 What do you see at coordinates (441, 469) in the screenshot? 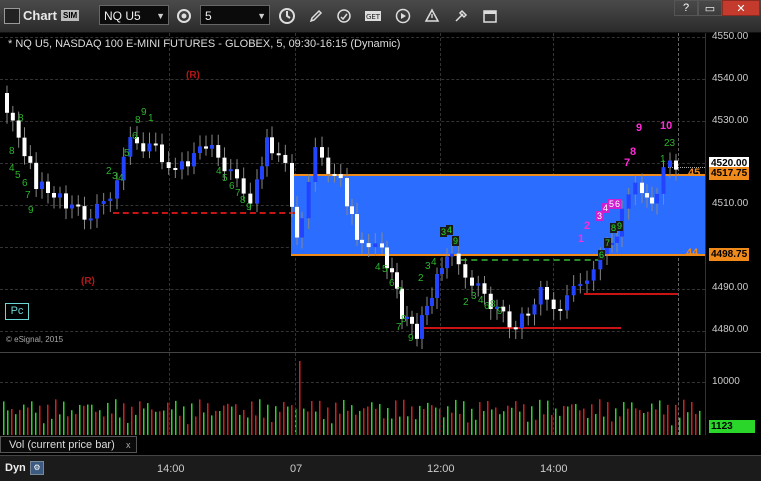
I see `time-tick: 12:00` at bounding box center [441, 469].